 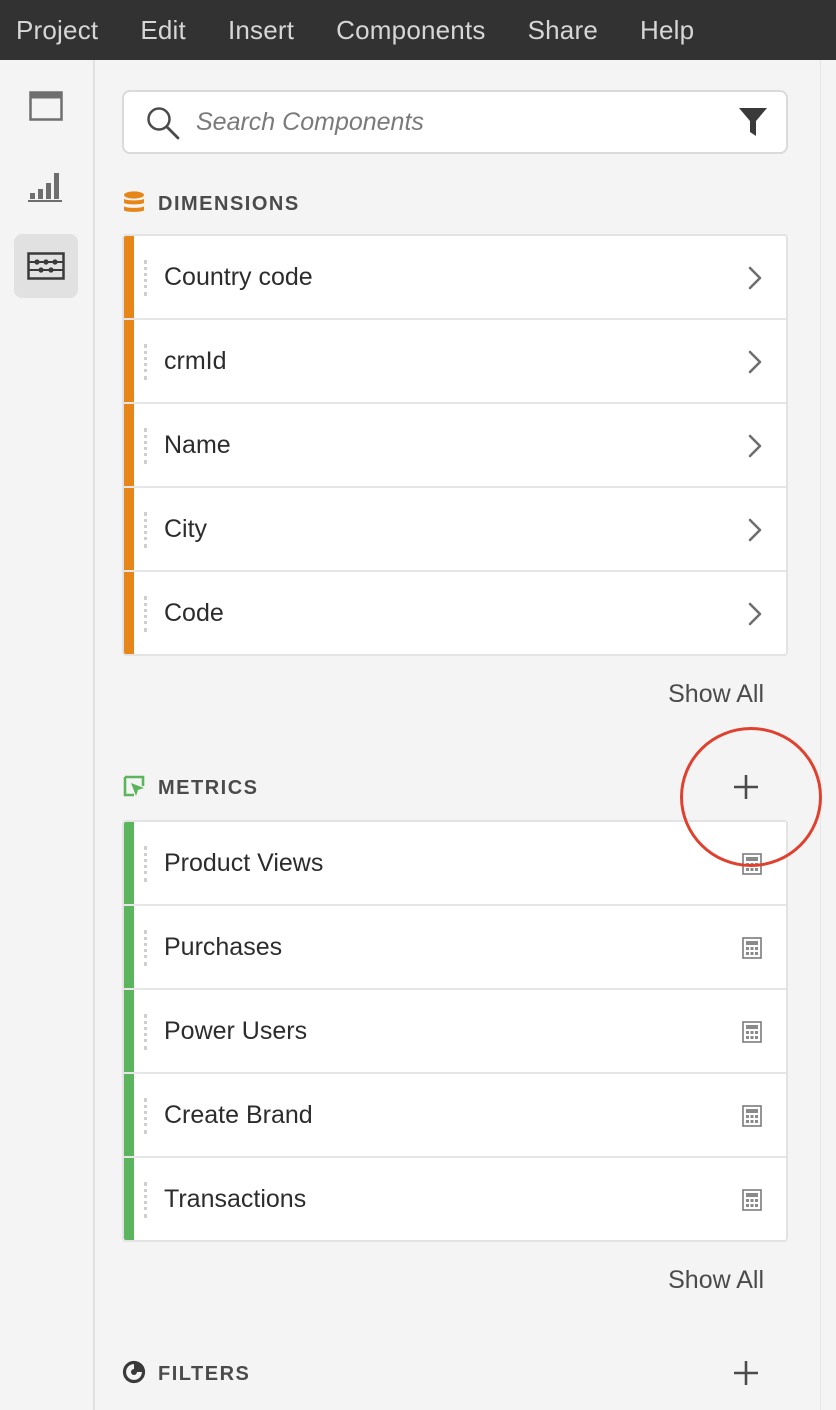 What do you see at coordinates (455, 362) in the screenshot?
I see `dimension-item: crmId` at bounding box center [455, 362].